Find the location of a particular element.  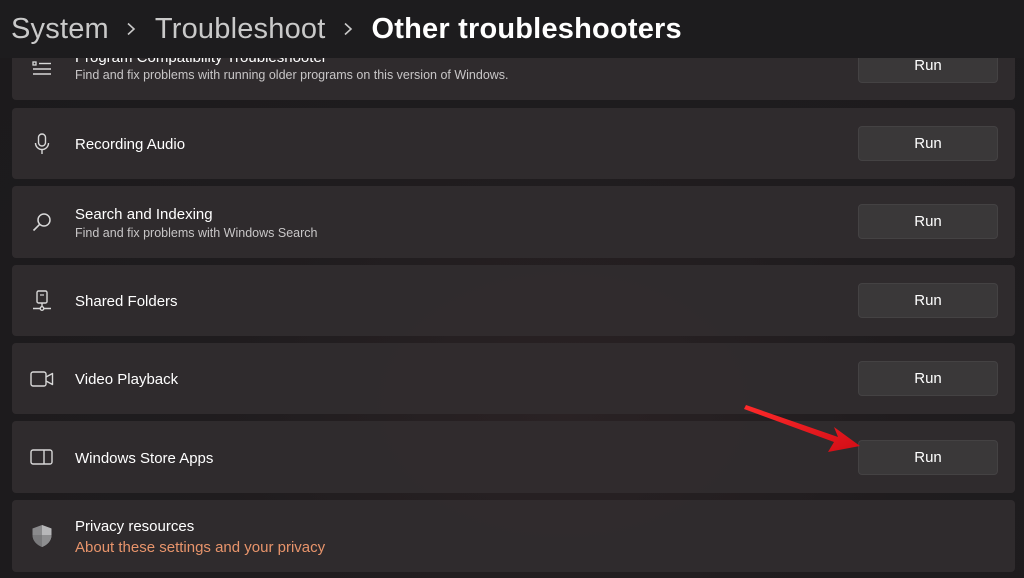

troubleshooter-title: Search and Indexing is located at coordinates (144, 214).